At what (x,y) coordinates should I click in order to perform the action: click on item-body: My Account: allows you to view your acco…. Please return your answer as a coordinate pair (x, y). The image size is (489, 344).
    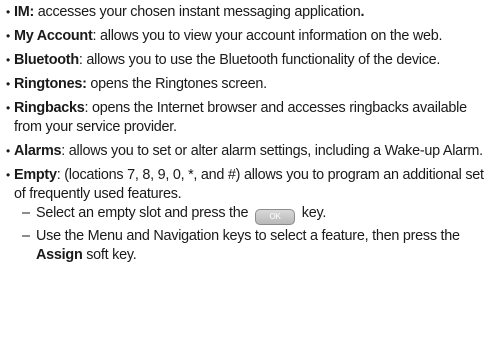
    Looking at the image, I should click on (249, 36).